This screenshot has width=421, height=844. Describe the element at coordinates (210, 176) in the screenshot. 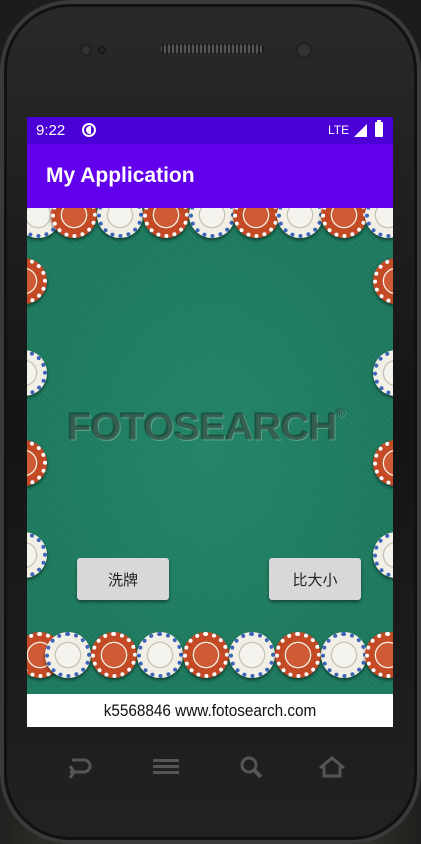

I see `app-bar: My Application` at that location.